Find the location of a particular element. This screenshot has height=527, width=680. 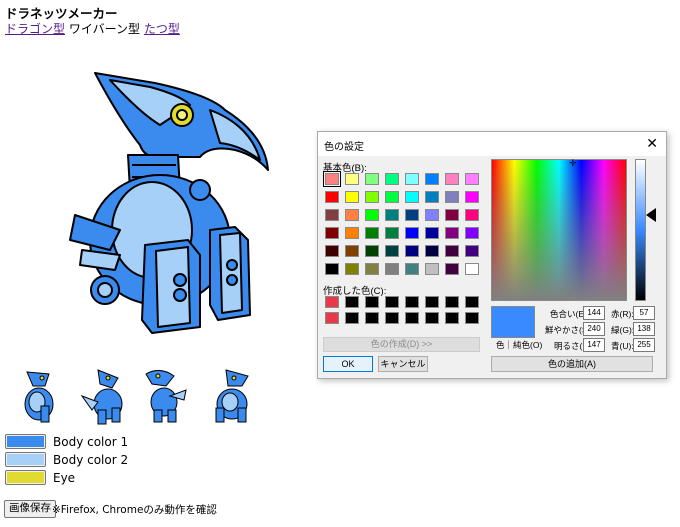

spectrum-crosshair-icon: ✛ is located at coordinates (573, 163).